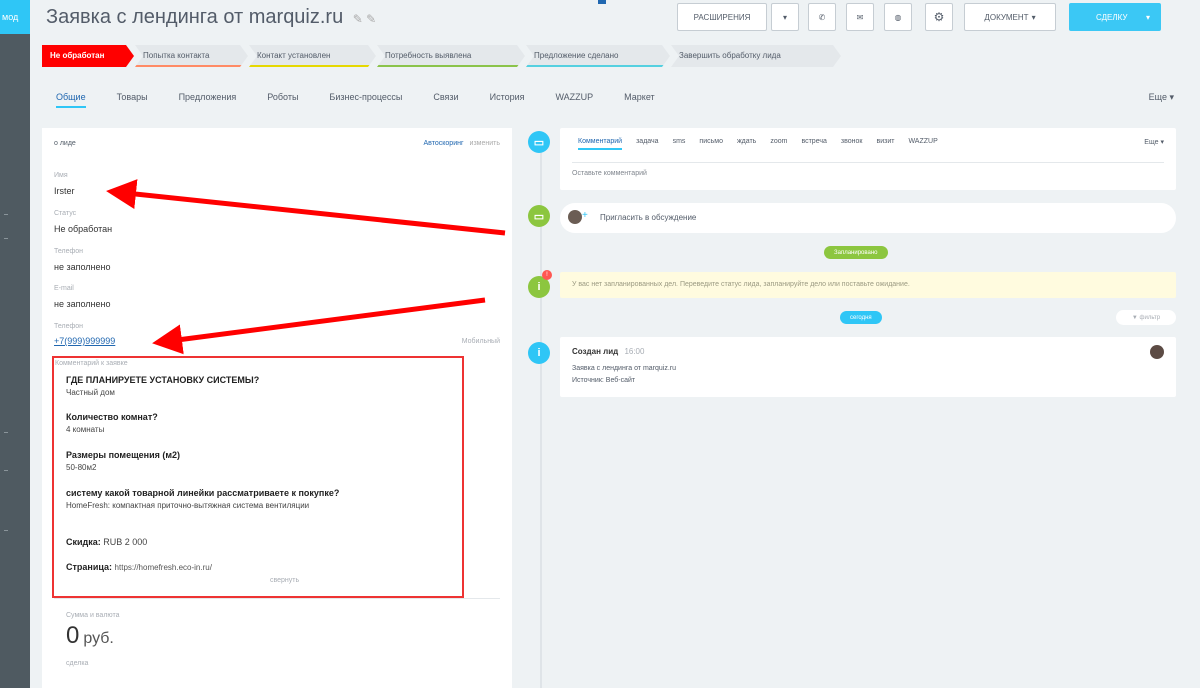  Describe the element at coordinates (107, 542) in the screenshot. I see `discount-line: Скидка: RUB 2 000` at that location.